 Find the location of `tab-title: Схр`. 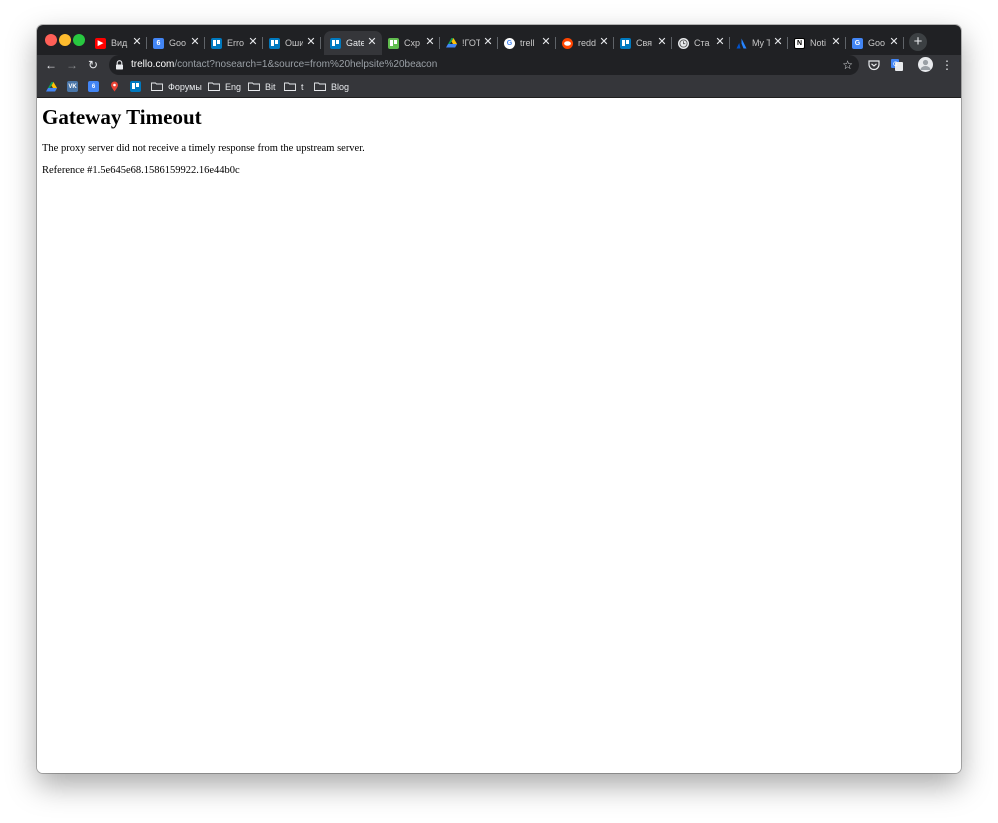

tab-title: Схр is located at coordinates (412, 43).